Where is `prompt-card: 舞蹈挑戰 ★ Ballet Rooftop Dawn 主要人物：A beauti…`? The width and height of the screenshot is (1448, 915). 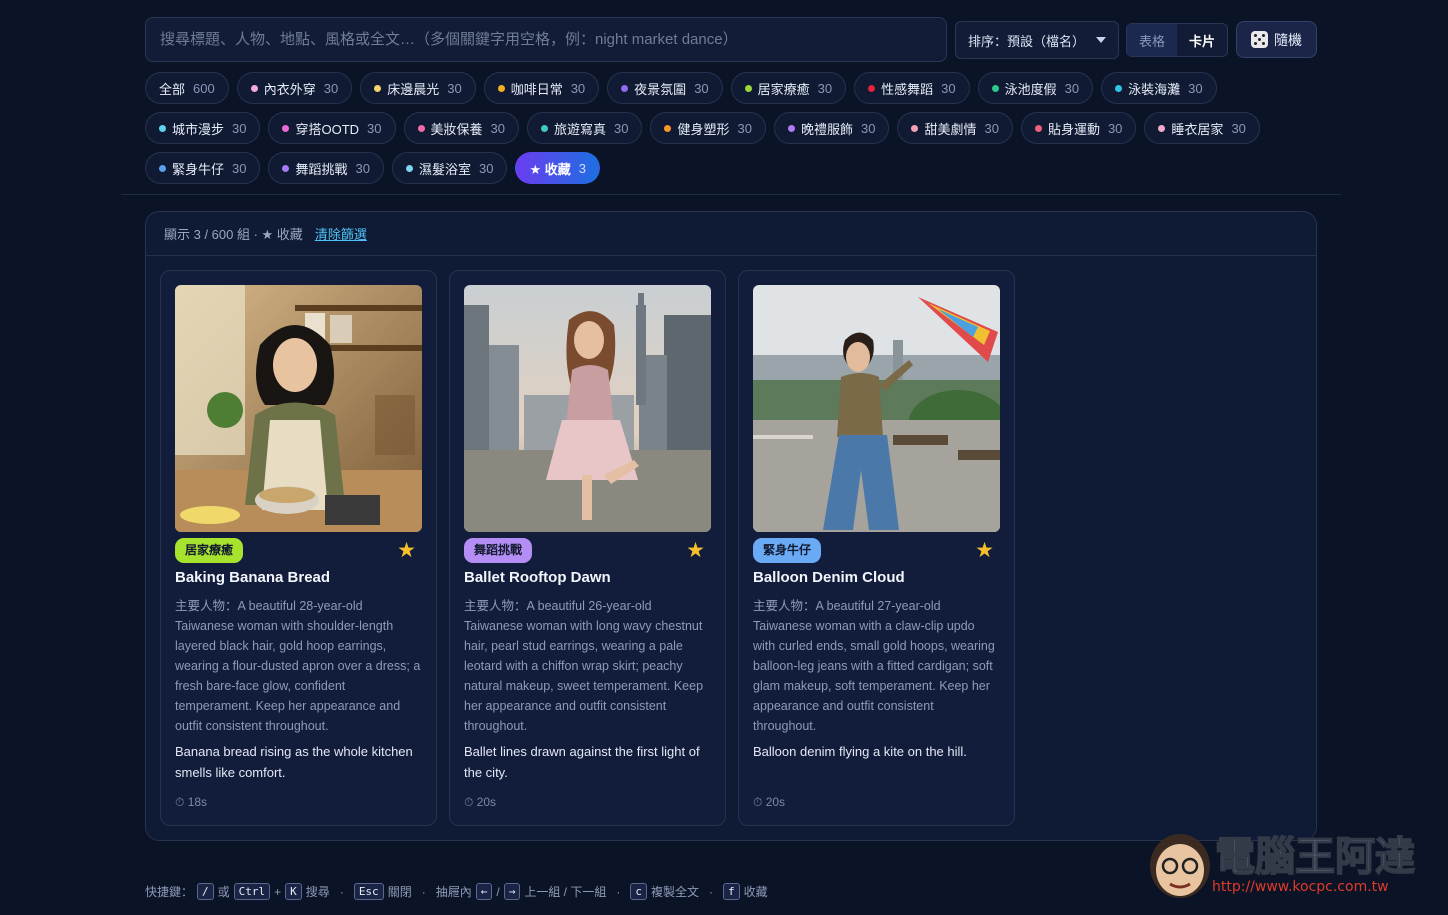 prompt-card: 舞蹈挑戰 ★ Ballet Rooftop Dawn 主要人物：A beauti… is located at coordinates (587, 548).